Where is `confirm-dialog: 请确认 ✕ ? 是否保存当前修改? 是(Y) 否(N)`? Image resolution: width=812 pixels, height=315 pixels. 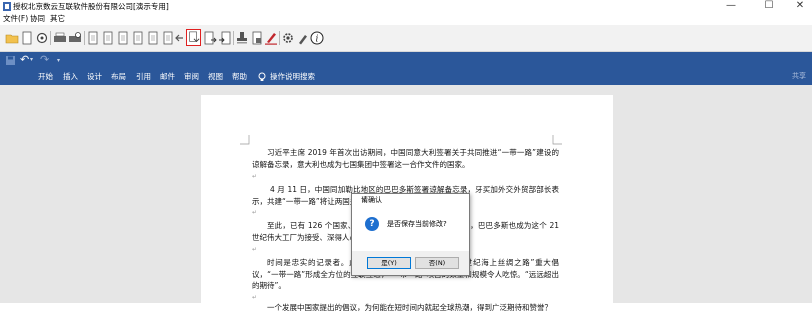 confirm-dialog: 请确认 ✕ ? 是否保存当前修改? 是(Y) 否(N) is located at coordinates (410, 234).